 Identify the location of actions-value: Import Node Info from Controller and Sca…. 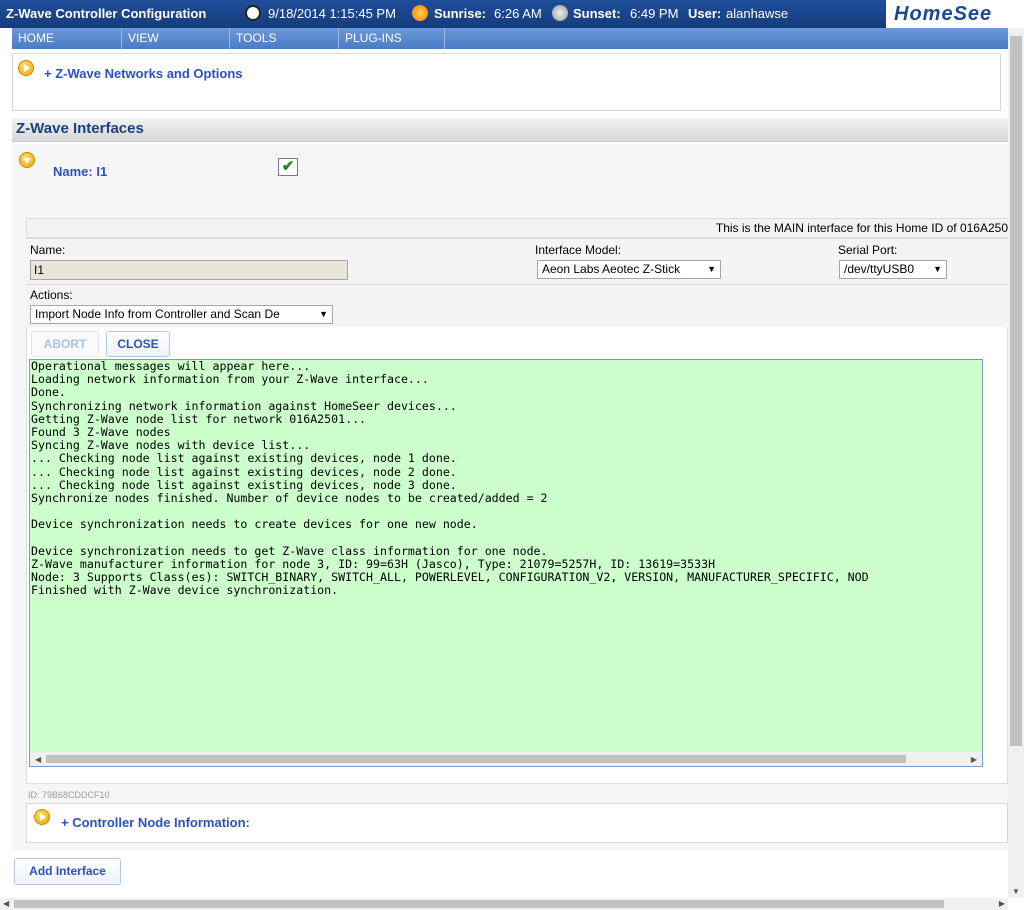
(157, 314).